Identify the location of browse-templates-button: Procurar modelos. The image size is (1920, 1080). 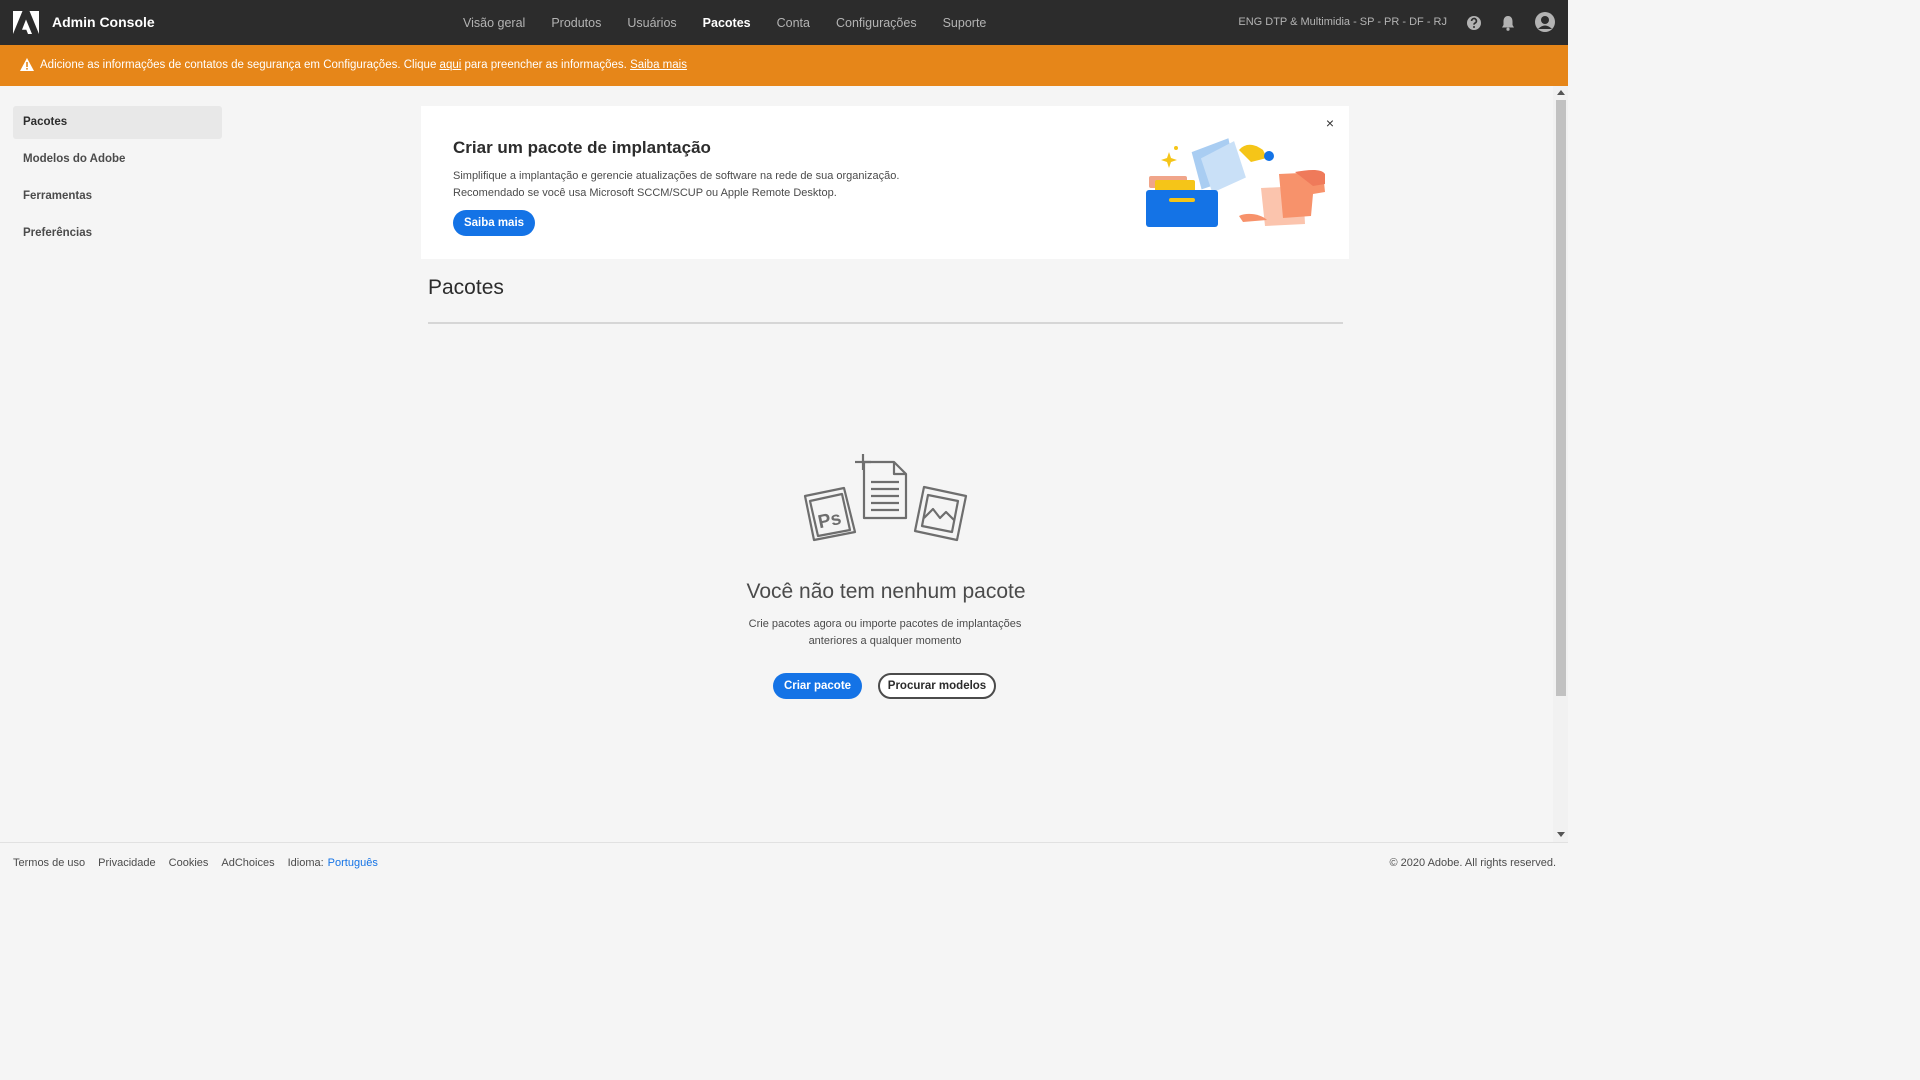
(937, 686).